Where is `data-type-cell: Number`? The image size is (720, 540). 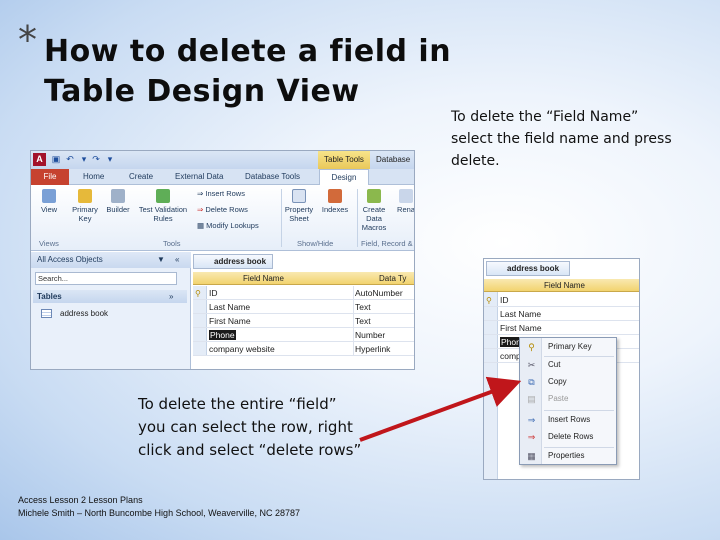 data-type-cell: Number is located at coordinates (383, 334).